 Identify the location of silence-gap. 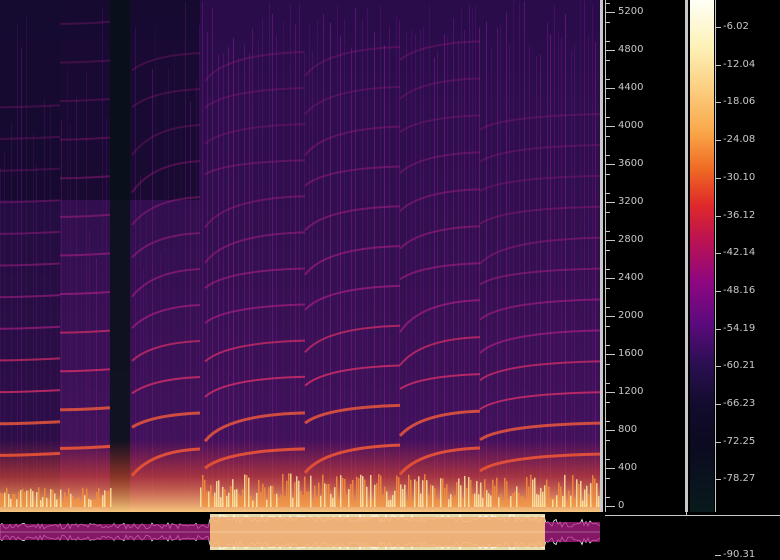
(120, 256).